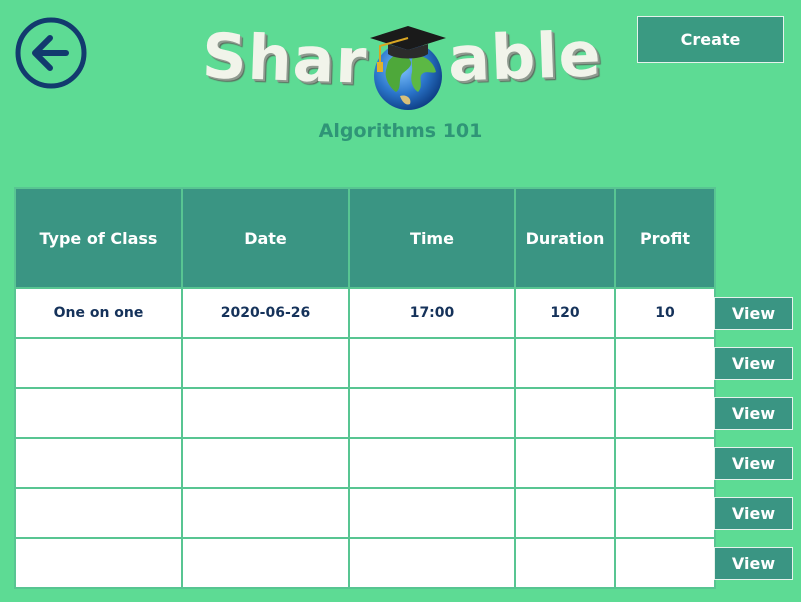 This screenshot has width=801, height=602. What do you see at coordinates (524, 56) in the screenshot?
I see `logo-text-right: able` at bounding box center [524, 56].